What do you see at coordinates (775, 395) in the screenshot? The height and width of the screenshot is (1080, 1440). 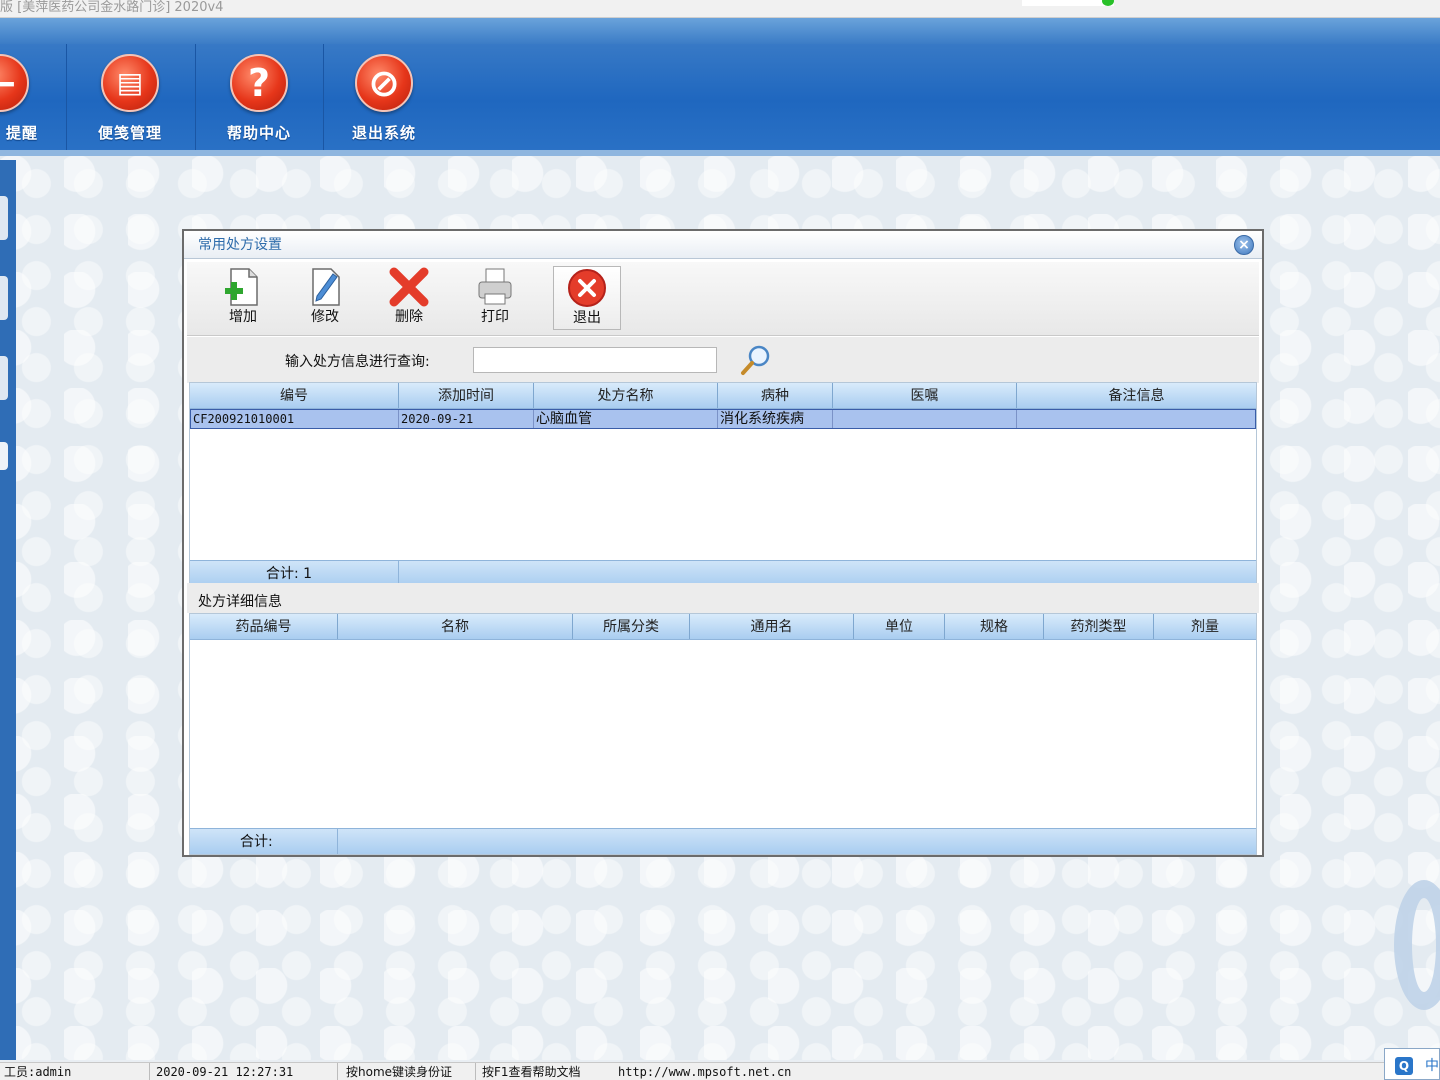 I see `column-header: 病种` at bounding box center [775, 395].